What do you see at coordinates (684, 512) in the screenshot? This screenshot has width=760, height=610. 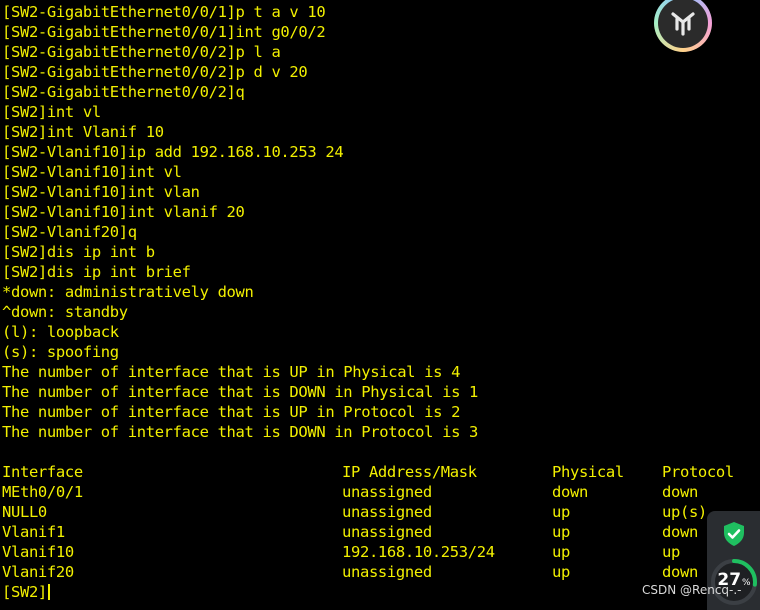 I see `table-row-cell: up(s)` at bounding box center [684, 512].